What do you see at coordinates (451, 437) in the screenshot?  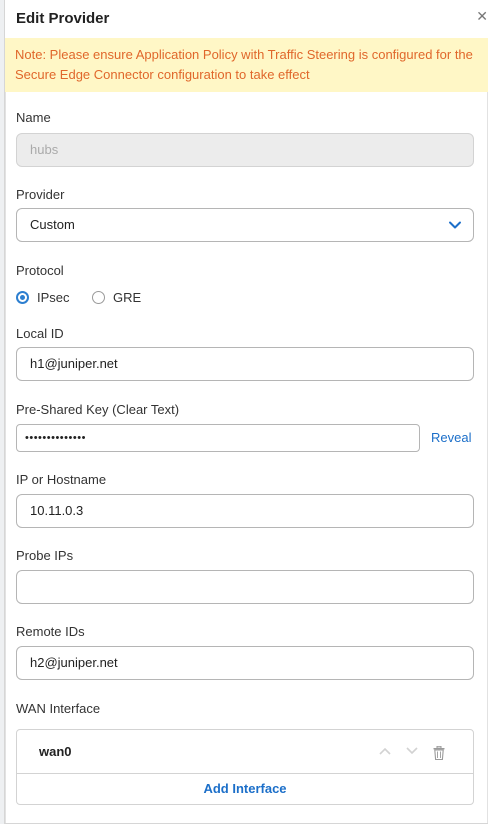 I see `reveal-link: Reveal` at bounding box center [451, 437].